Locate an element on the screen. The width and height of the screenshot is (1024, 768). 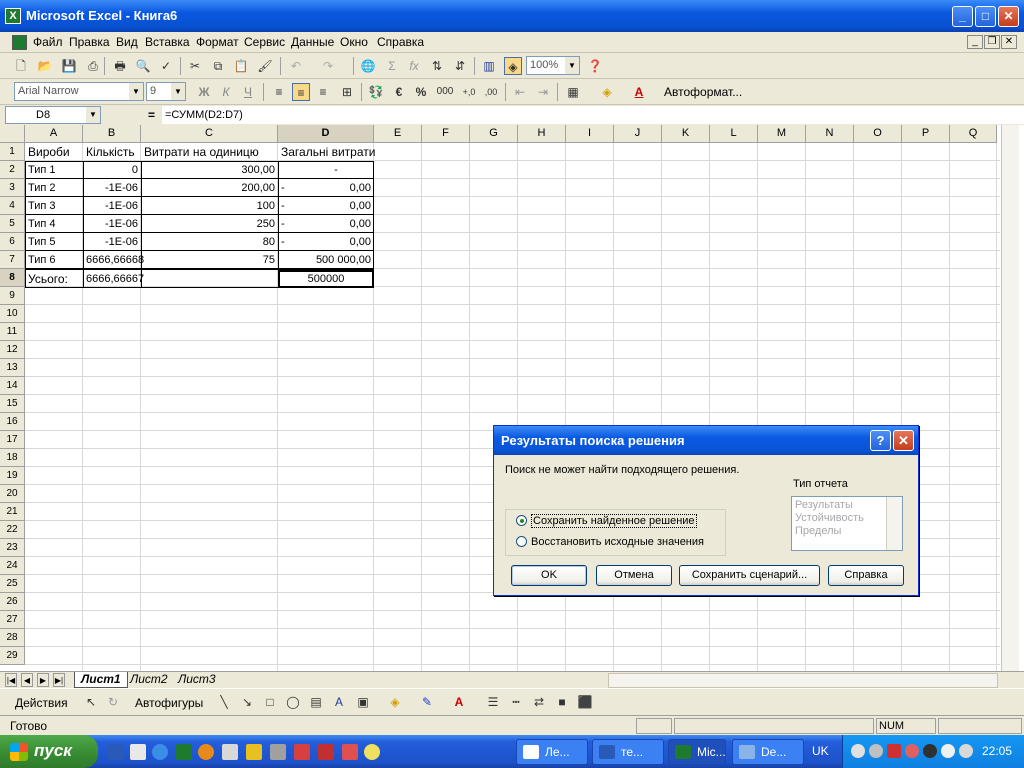
autoshapes-menu: Автофигуры is located at coordinates (169, 703).